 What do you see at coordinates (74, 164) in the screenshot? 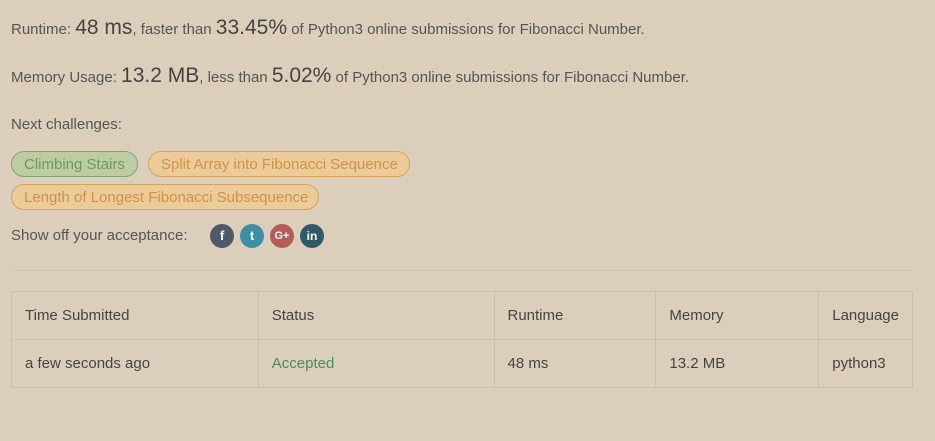
I see `challenge-tag-climbing-stairs: Climbing Stairs` at bounding box center [74, 164].